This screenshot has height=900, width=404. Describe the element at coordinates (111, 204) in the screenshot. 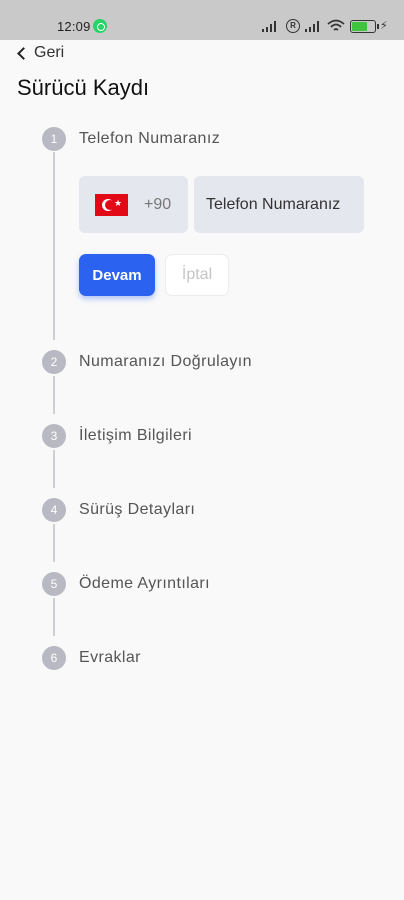

I see `turkey-flag-icon: ★` at that location.